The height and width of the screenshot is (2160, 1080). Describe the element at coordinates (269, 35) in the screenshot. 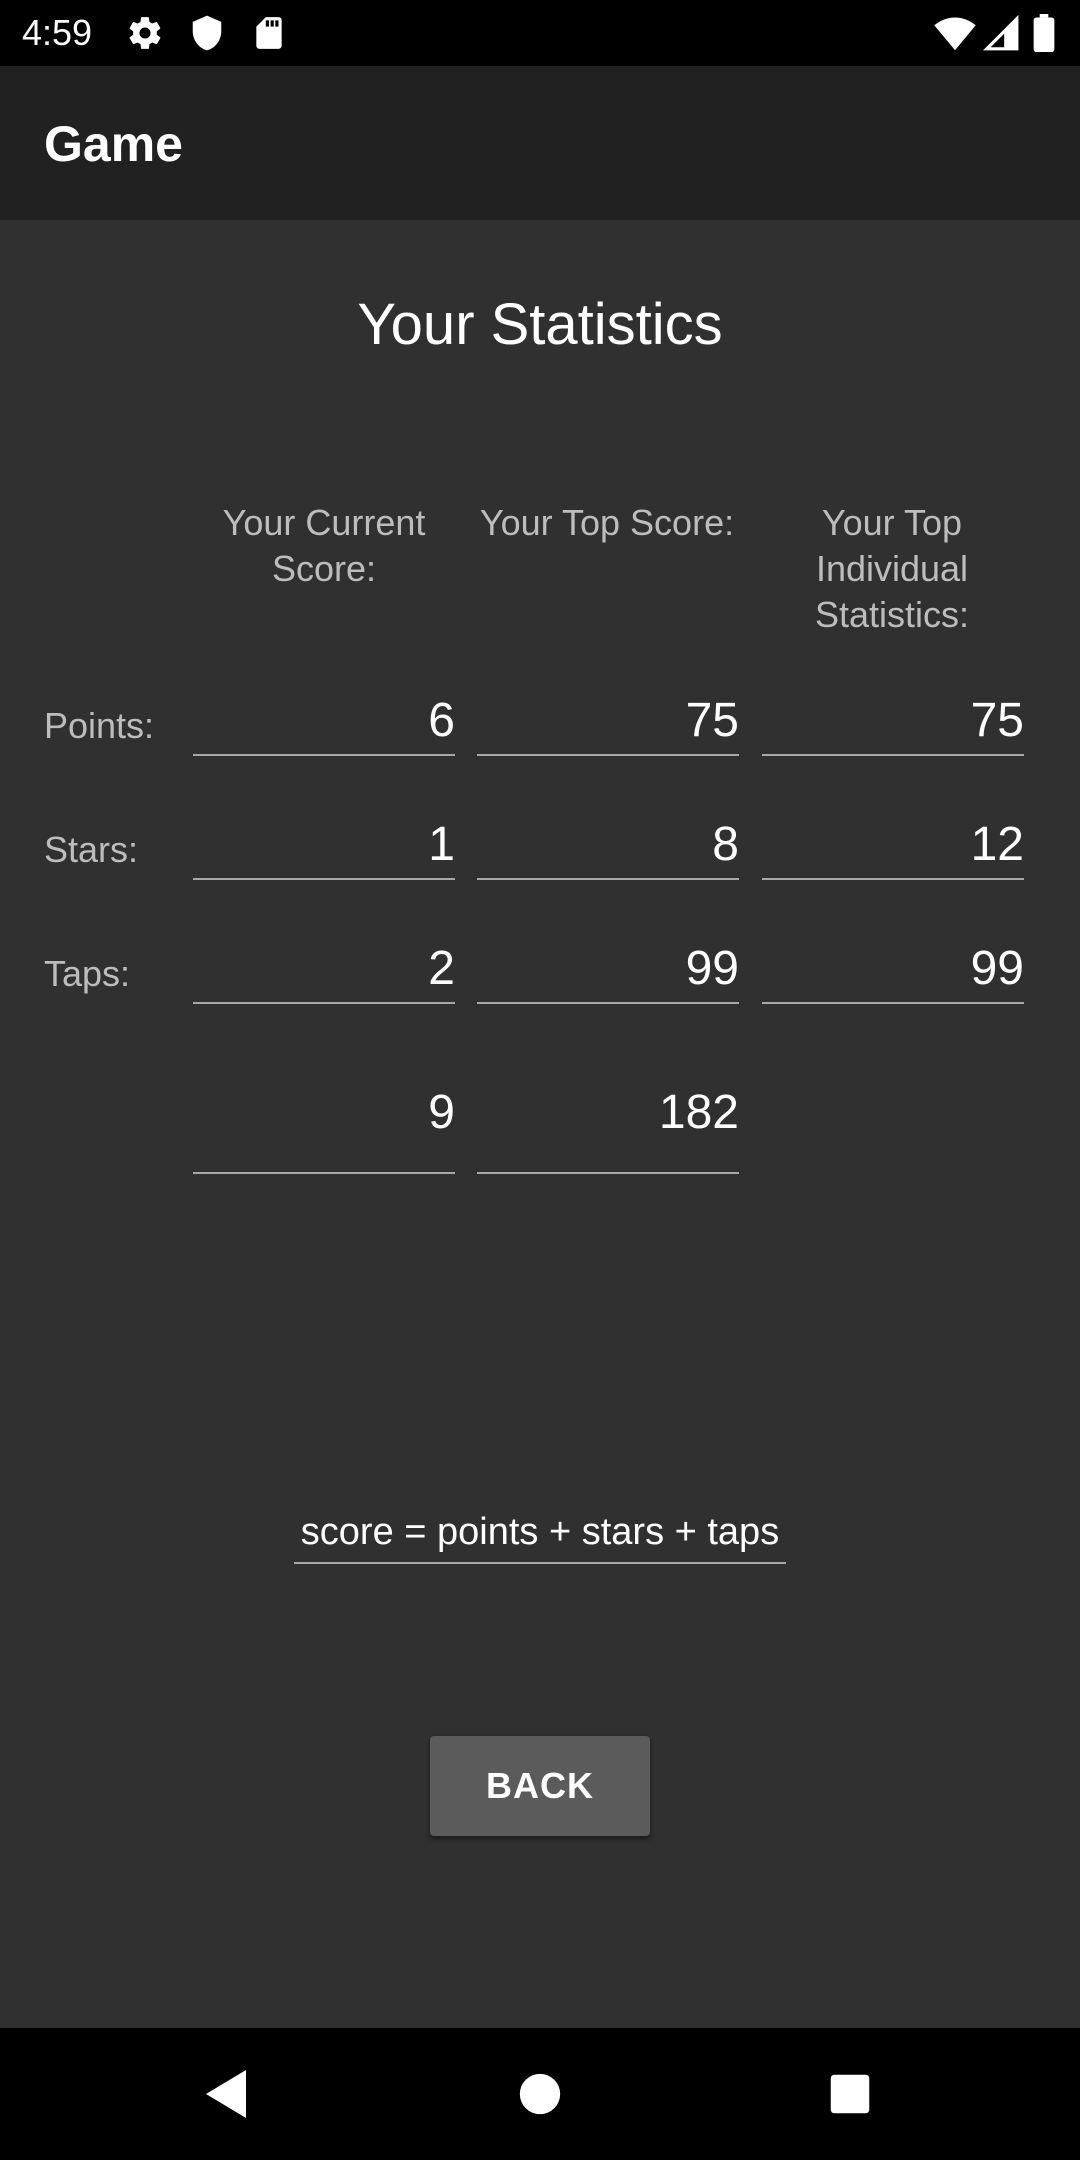

I see `sd-card-icon` at that location.